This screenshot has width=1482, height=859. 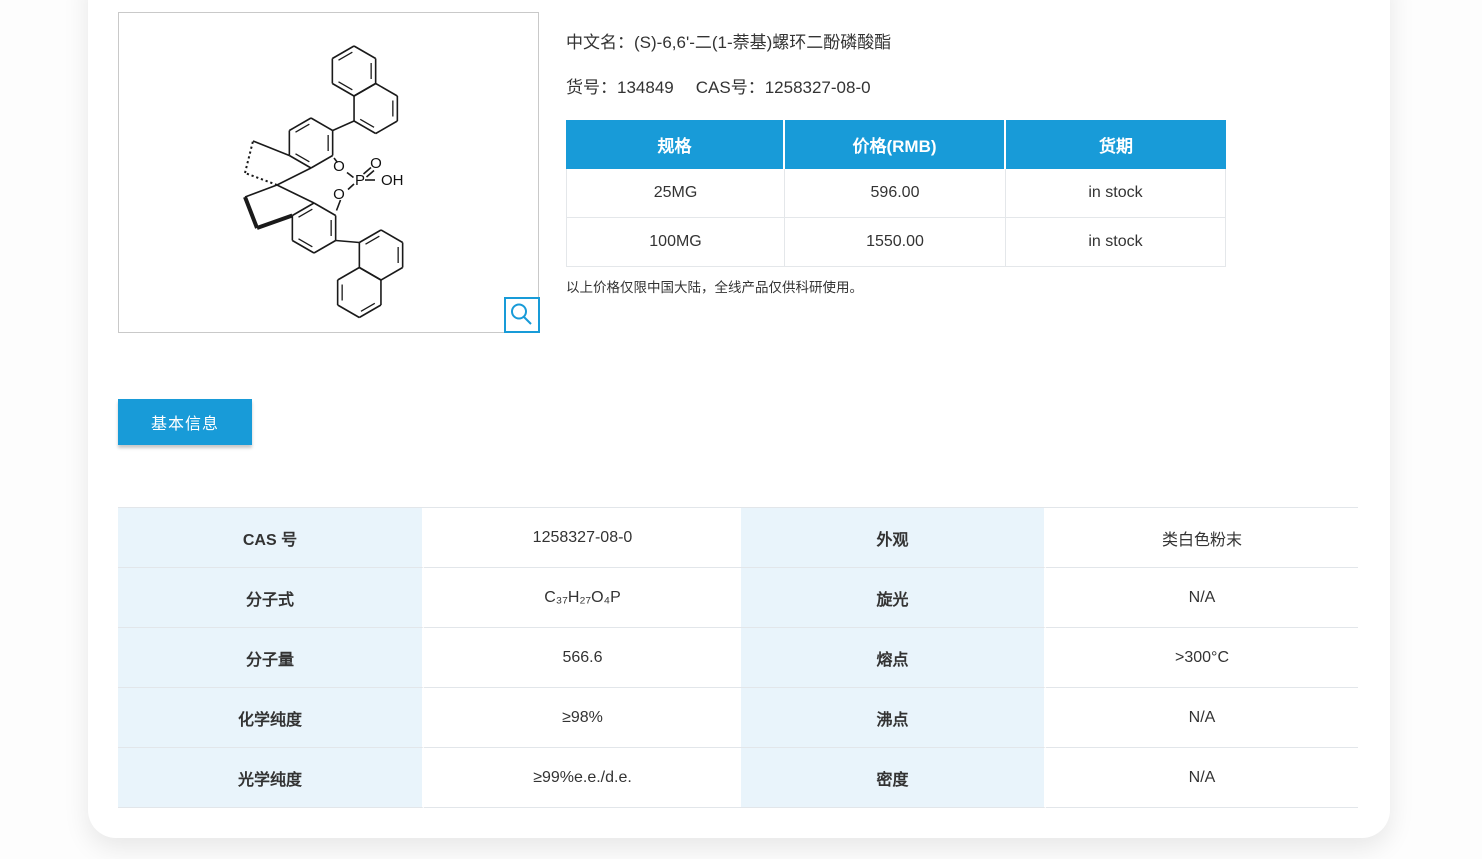 I want to click on atom-label-p: P, so click(x=360, y=180).